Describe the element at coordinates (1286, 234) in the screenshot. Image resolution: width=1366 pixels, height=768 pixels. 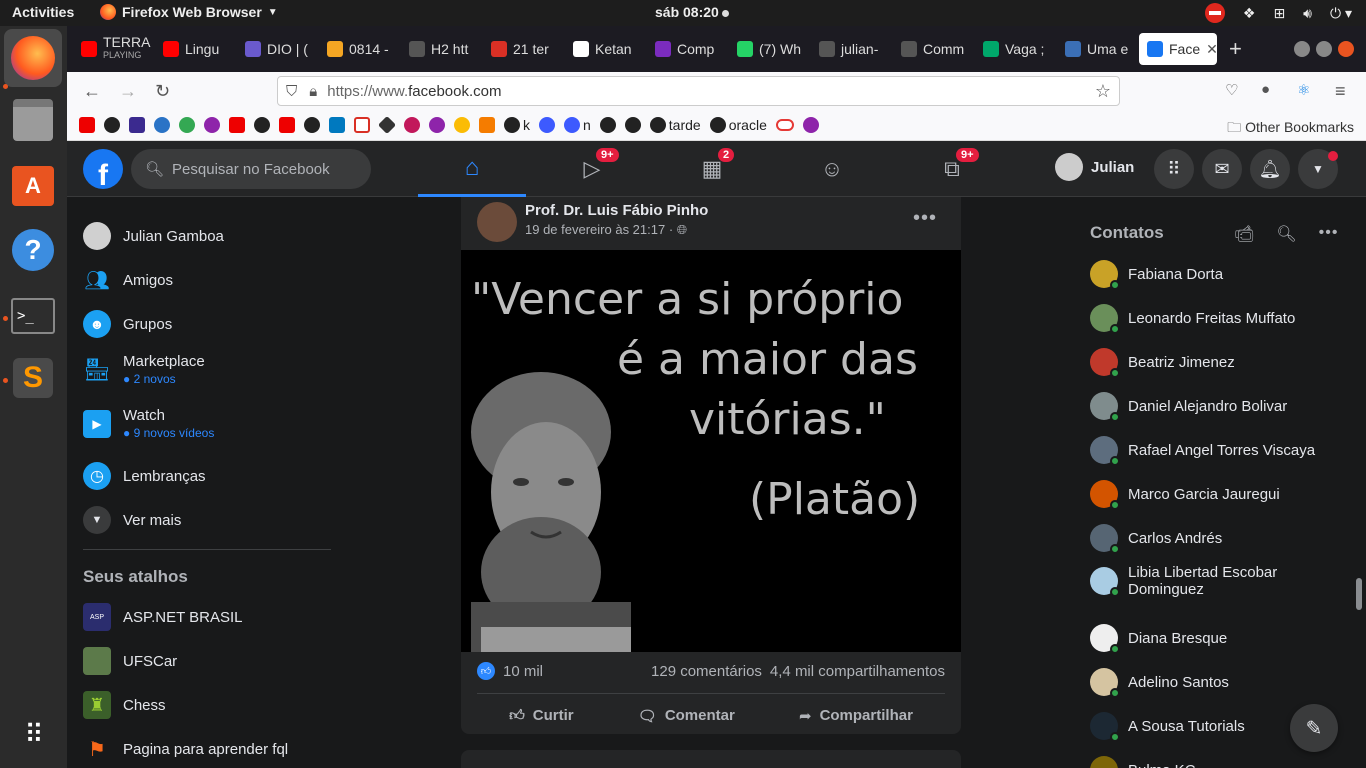
I see `search-icon: 🔍︎` at that location.